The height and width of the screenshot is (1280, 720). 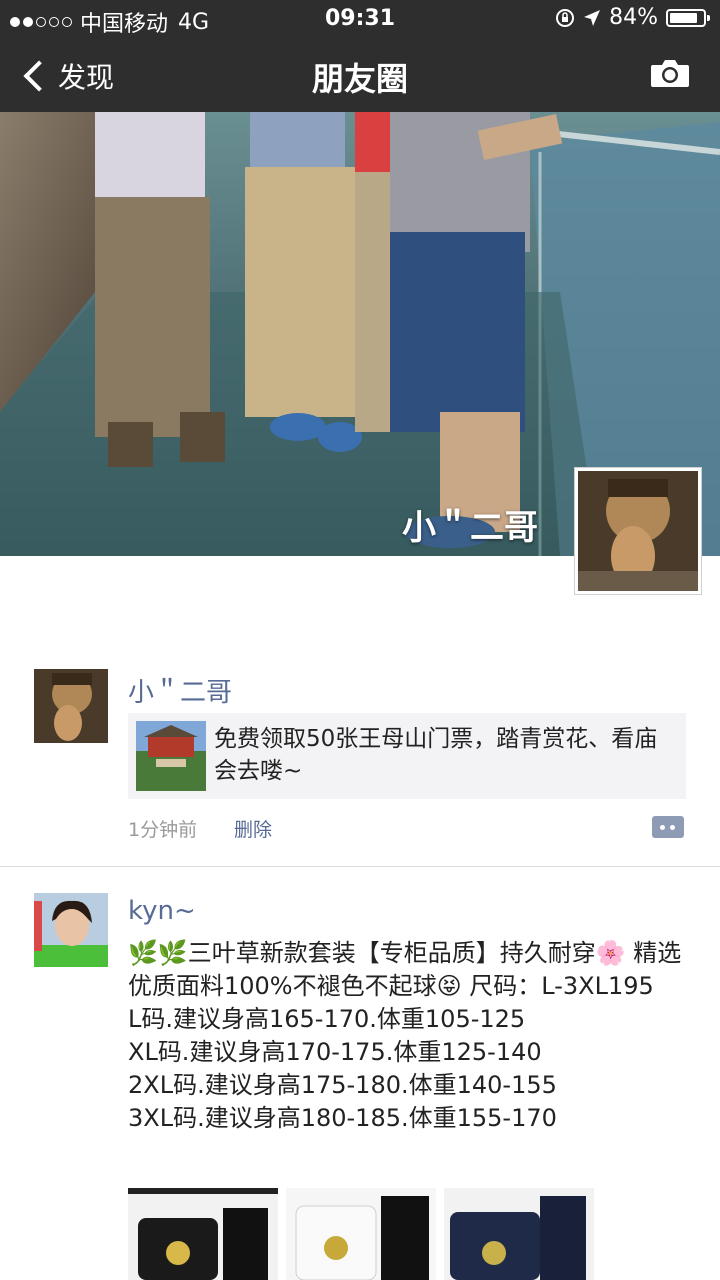 I want to click on battery-percent: 84%, so click(x=633, y=17).